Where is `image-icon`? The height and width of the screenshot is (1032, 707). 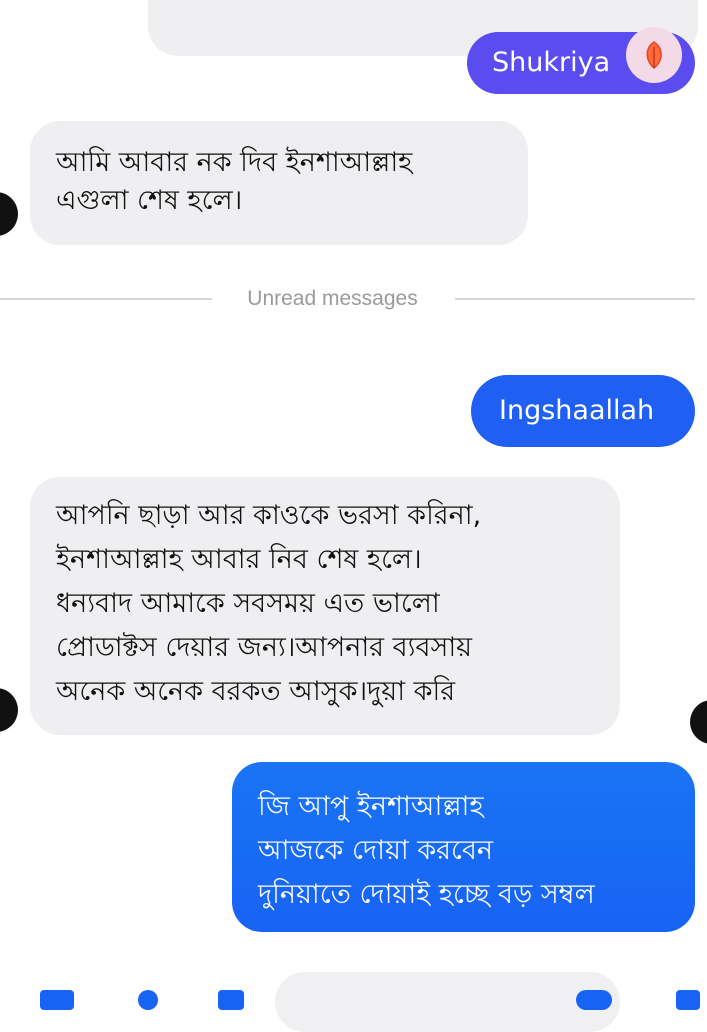 image-icon is located at coordinates (148, 1000).